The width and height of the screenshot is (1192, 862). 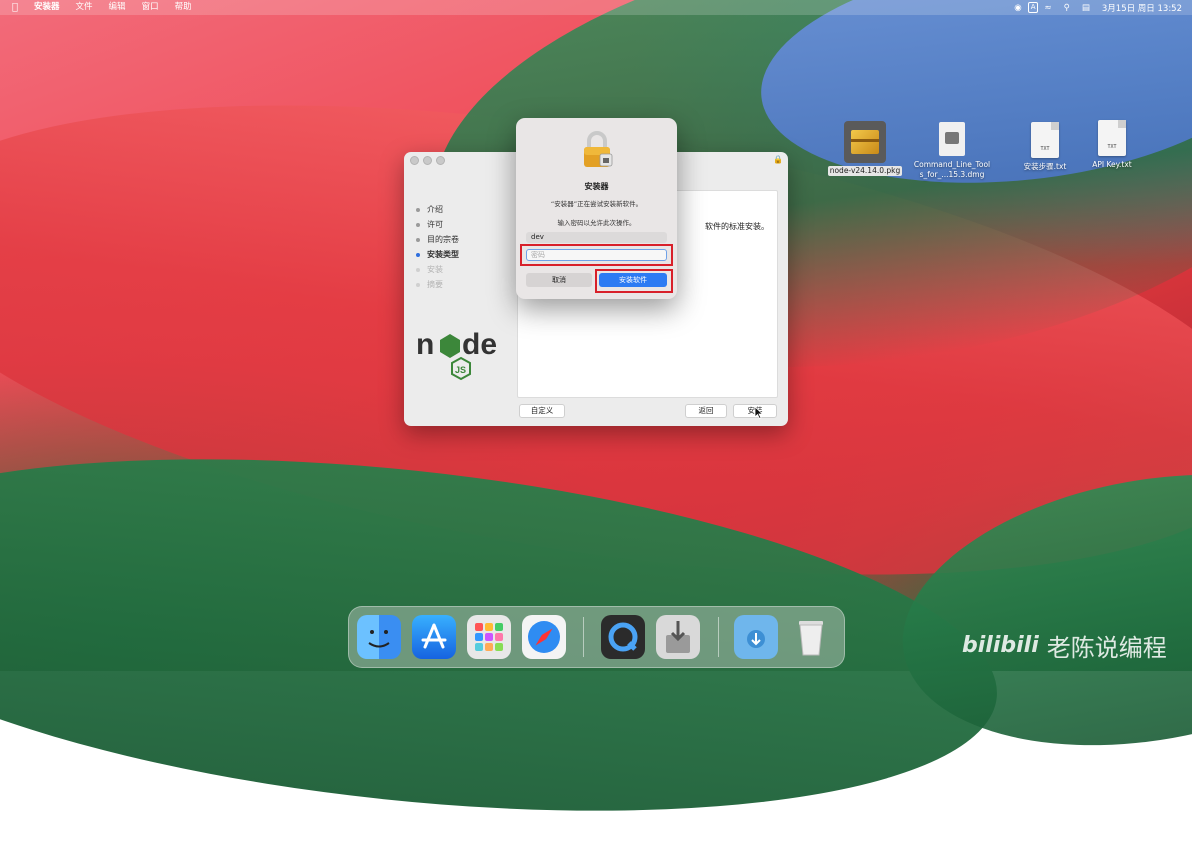 I want to click on spotlight-search-icon: ⚲, so click(x=1067, y=8).